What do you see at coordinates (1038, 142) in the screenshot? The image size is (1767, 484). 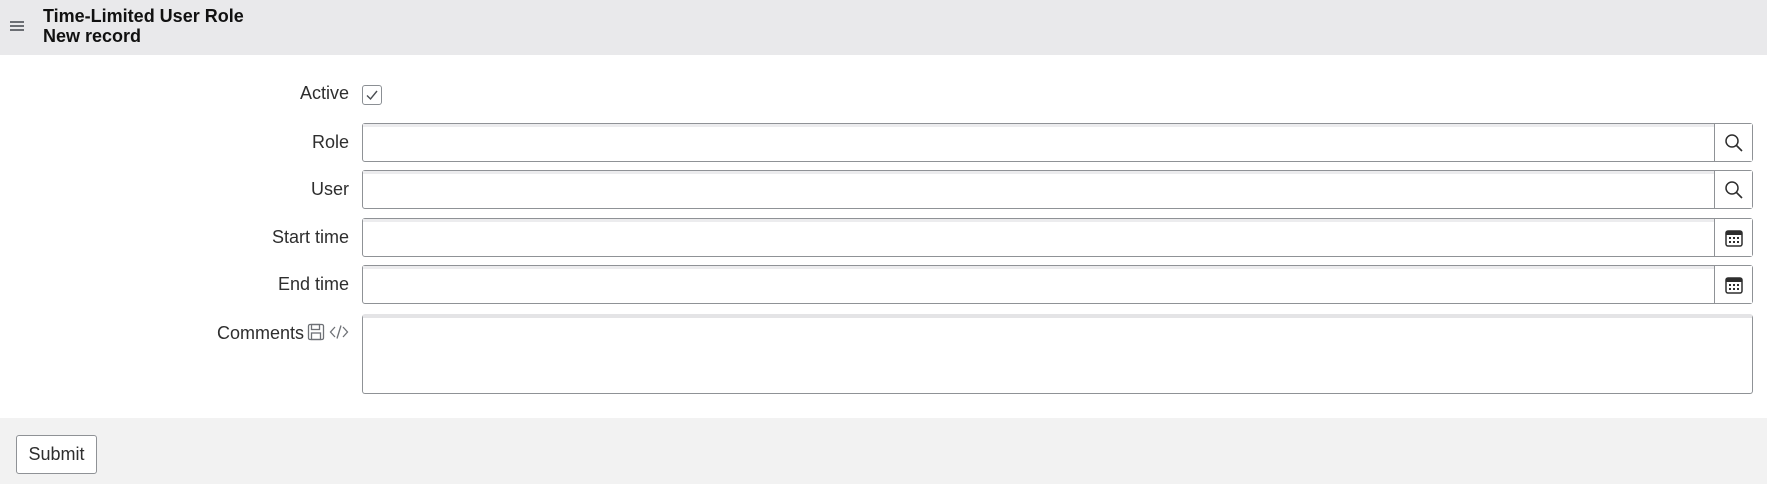 I see `role-input` at bounding box center [1038, 142].